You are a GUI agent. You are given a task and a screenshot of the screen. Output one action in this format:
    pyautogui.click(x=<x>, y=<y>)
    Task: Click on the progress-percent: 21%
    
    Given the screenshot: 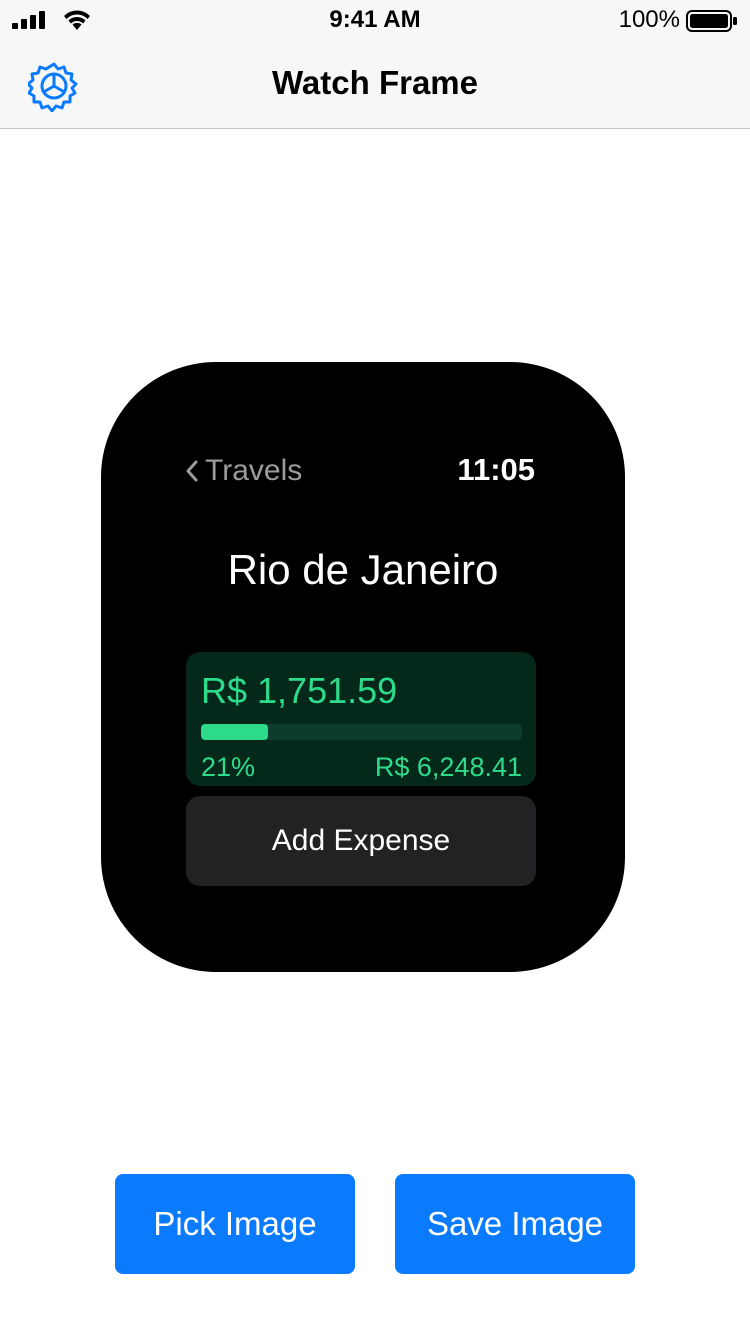 What is the action you would take?
    pyautogui.click(x=228, y=767)
    